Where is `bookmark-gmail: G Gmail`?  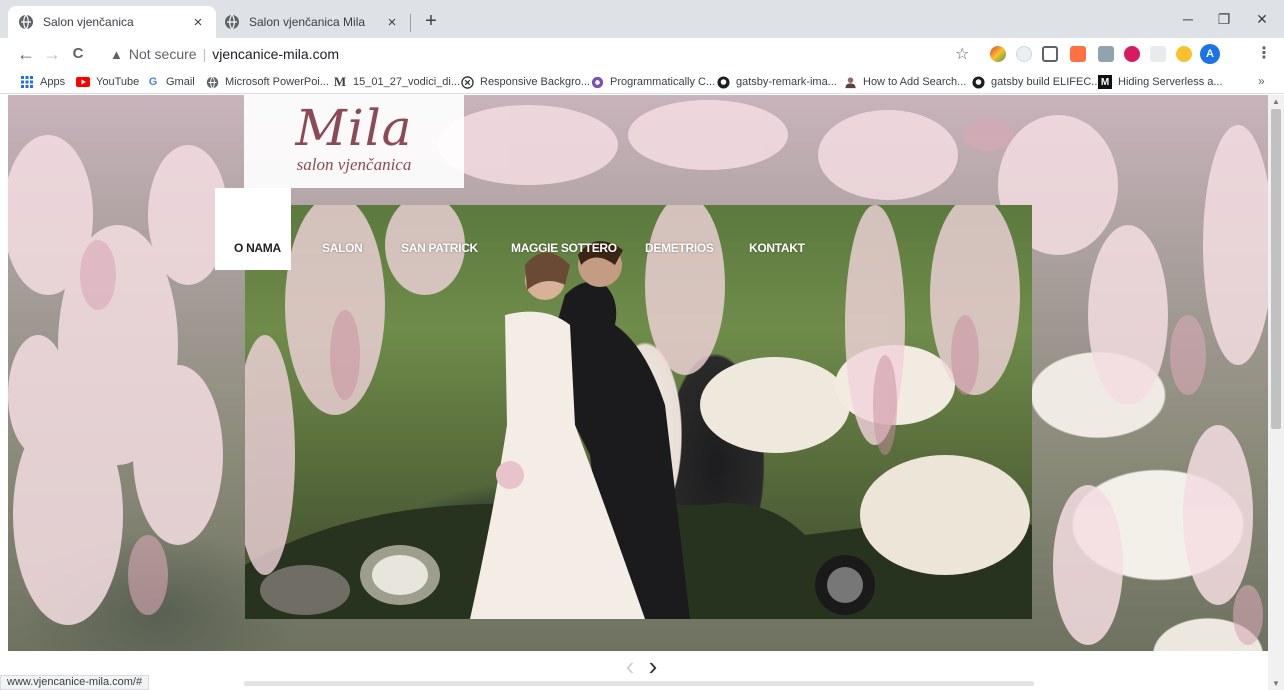 bookmark-gmail: G Gmail is located at coordinates (170, 82).